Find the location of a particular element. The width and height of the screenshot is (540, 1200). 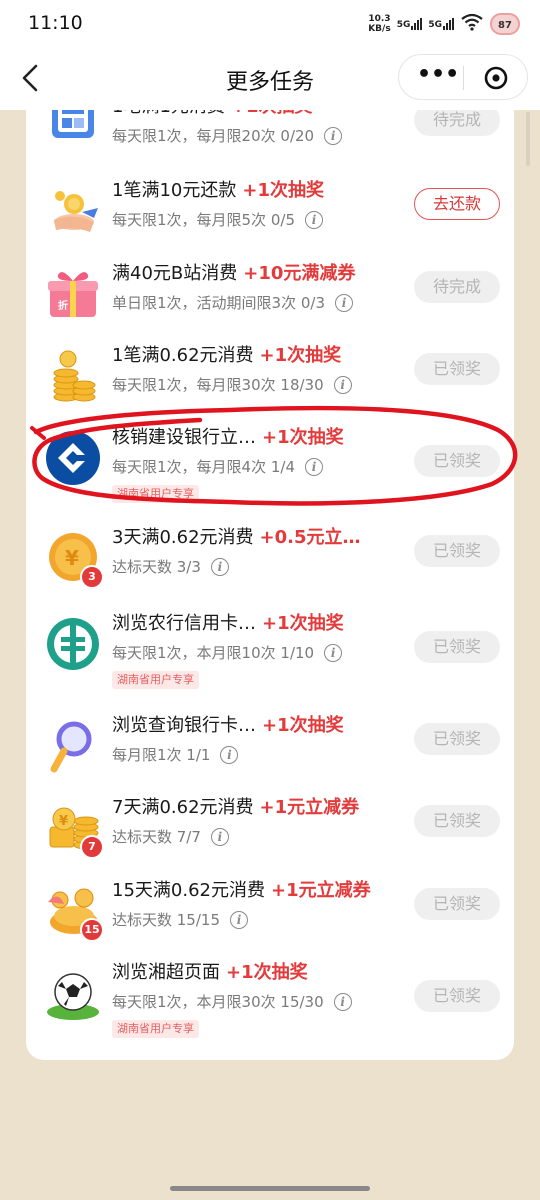

mini-program-capsule: ••• is located at coordinates (463, 77).